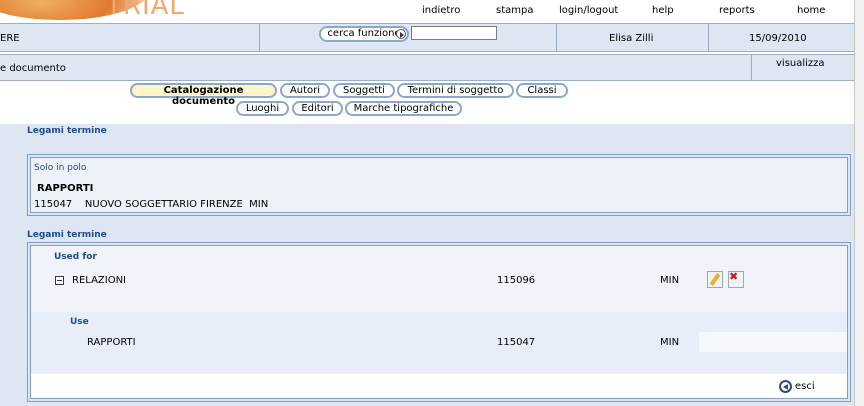 The image size is (864, 406). I want to click on header-cell-search: cerca funzione, so click(408, 37).